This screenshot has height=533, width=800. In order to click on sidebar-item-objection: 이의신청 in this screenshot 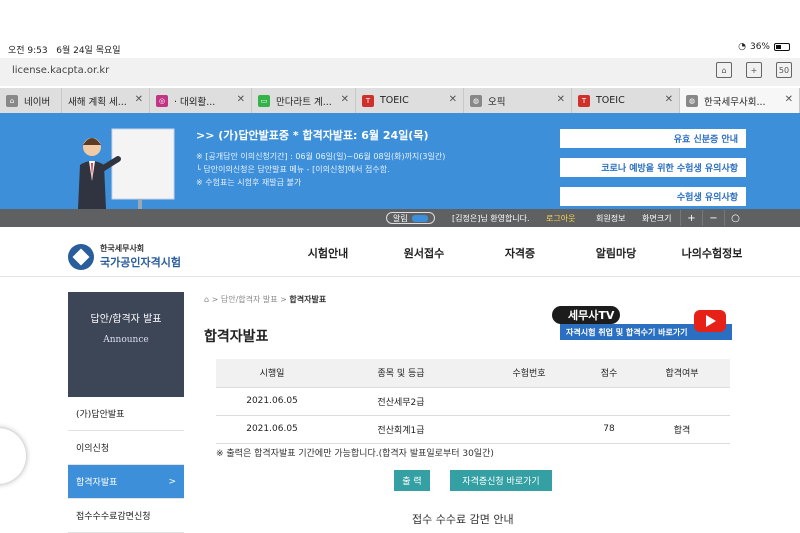, I will do `click(126, 448)`.